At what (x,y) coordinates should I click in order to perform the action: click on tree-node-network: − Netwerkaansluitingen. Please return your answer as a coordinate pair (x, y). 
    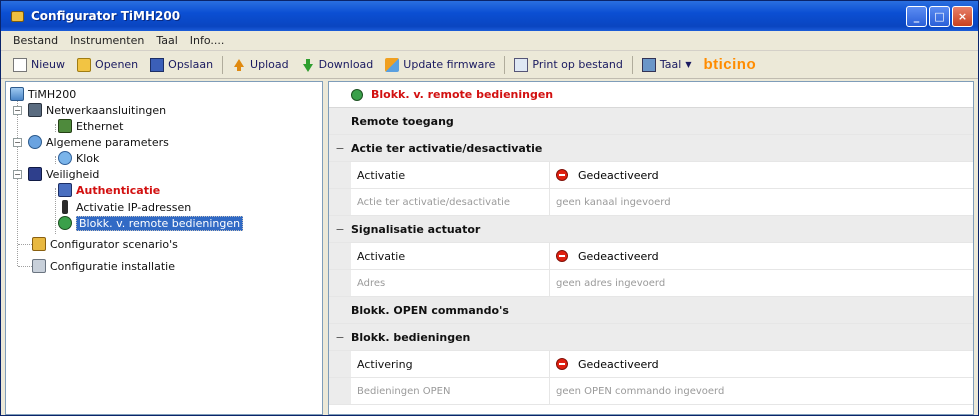
    Looking at the image, I should click on (89, 110).